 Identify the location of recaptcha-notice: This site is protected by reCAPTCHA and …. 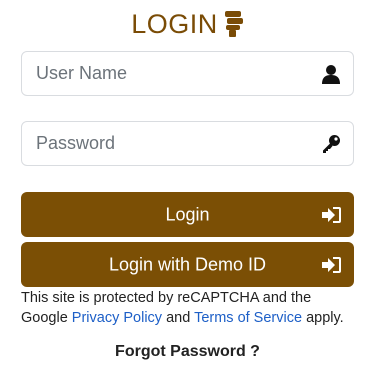
(191, 308).